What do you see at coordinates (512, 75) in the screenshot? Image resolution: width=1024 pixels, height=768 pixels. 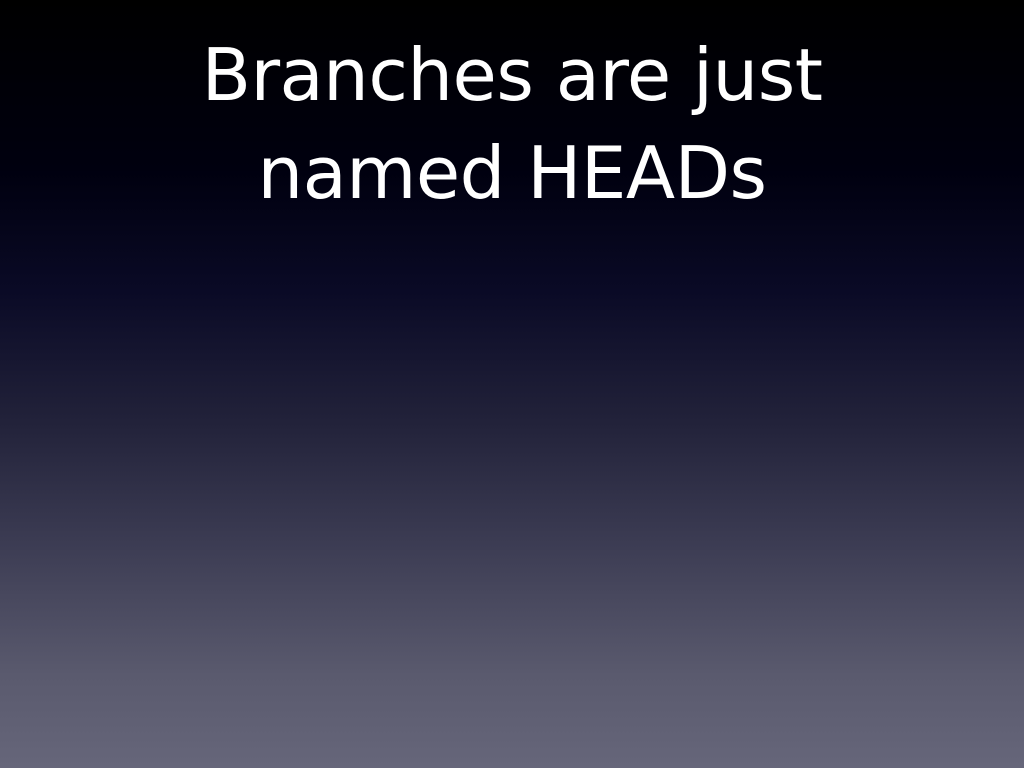 I see `slide-title-line-1: Branches are just` at bounding box center [512, 75].